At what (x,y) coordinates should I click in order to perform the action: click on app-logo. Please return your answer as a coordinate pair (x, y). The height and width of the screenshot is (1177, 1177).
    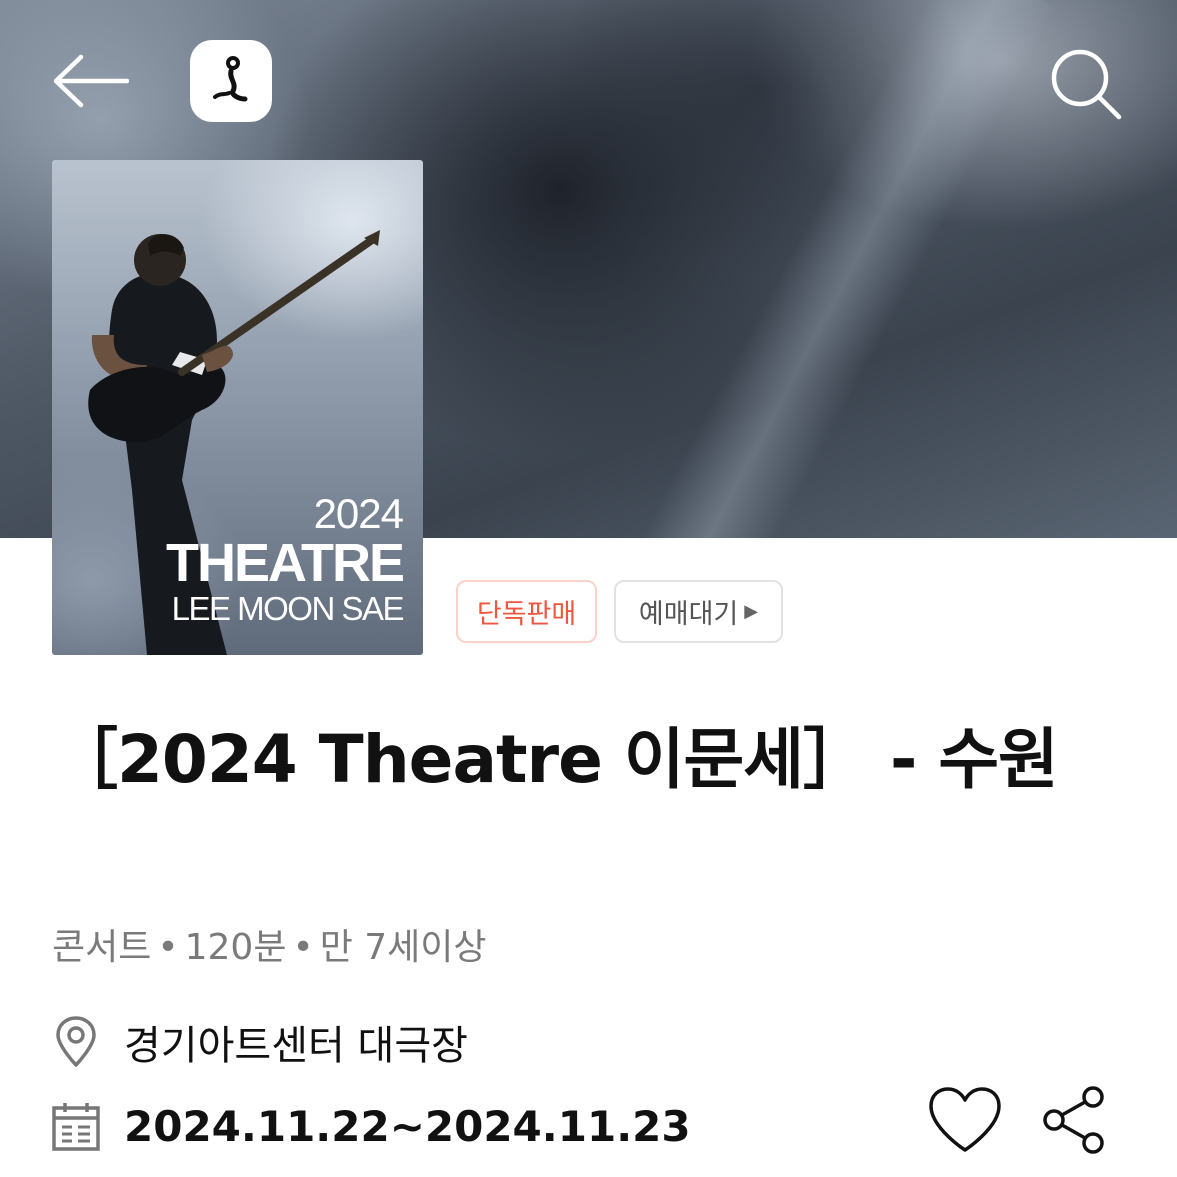
    Looking at the image, I should click on (231, 81).